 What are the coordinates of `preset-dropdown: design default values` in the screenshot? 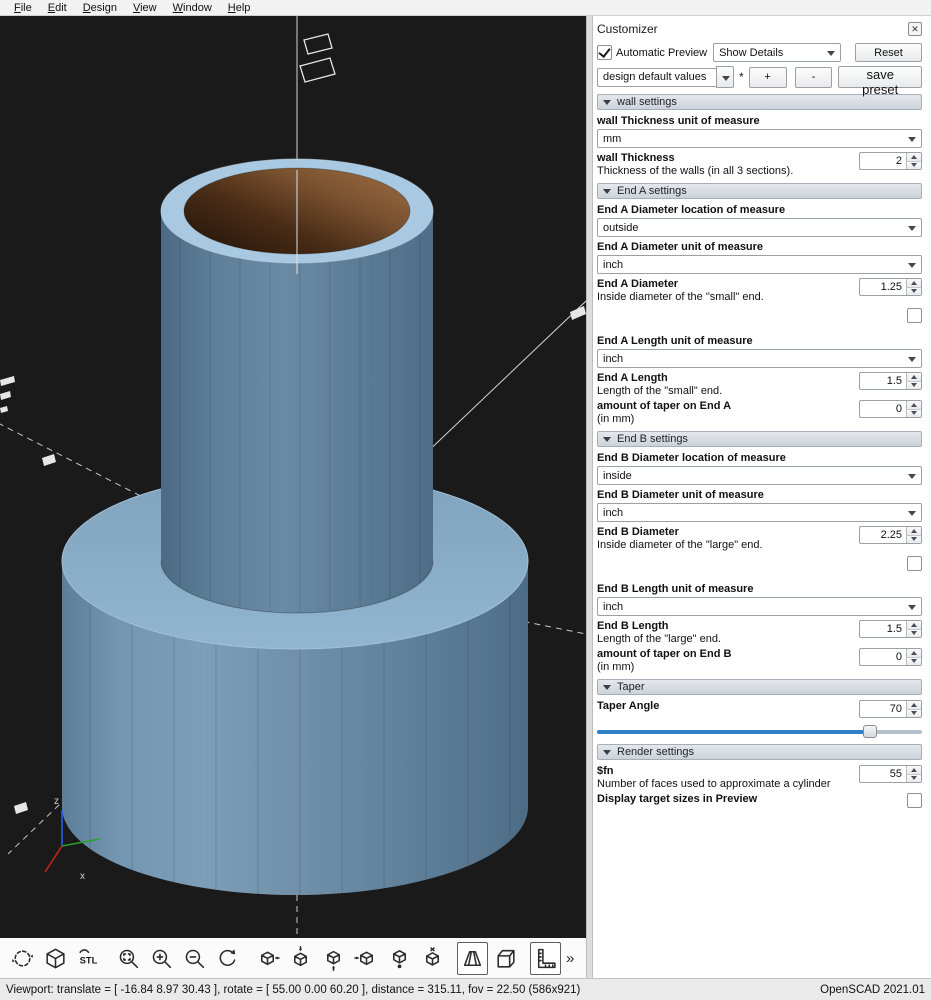 It's located at (656, 77).